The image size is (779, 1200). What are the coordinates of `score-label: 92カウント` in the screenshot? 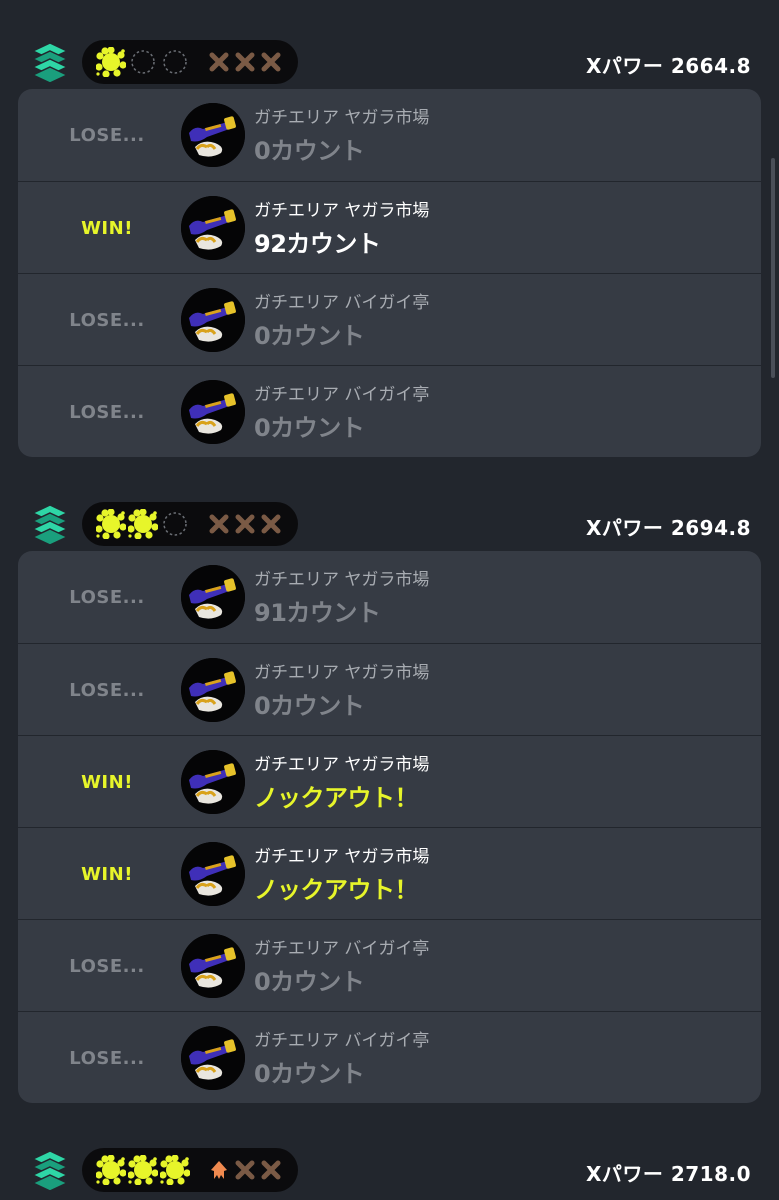 It's located at (317, 244).